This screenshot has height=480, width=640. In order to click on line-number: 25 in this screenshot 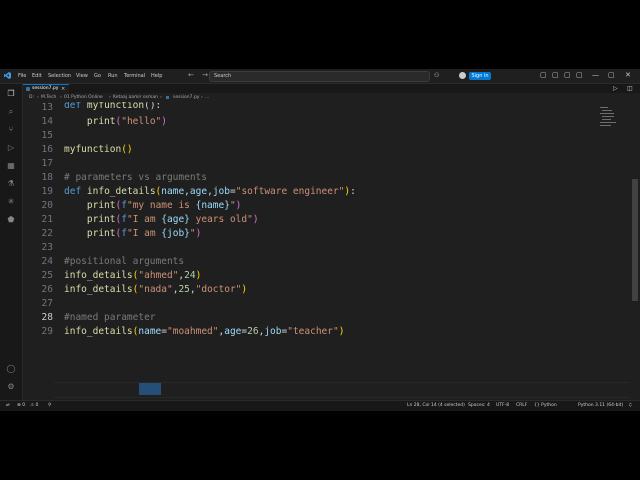, I will do `click(47, 275)`.